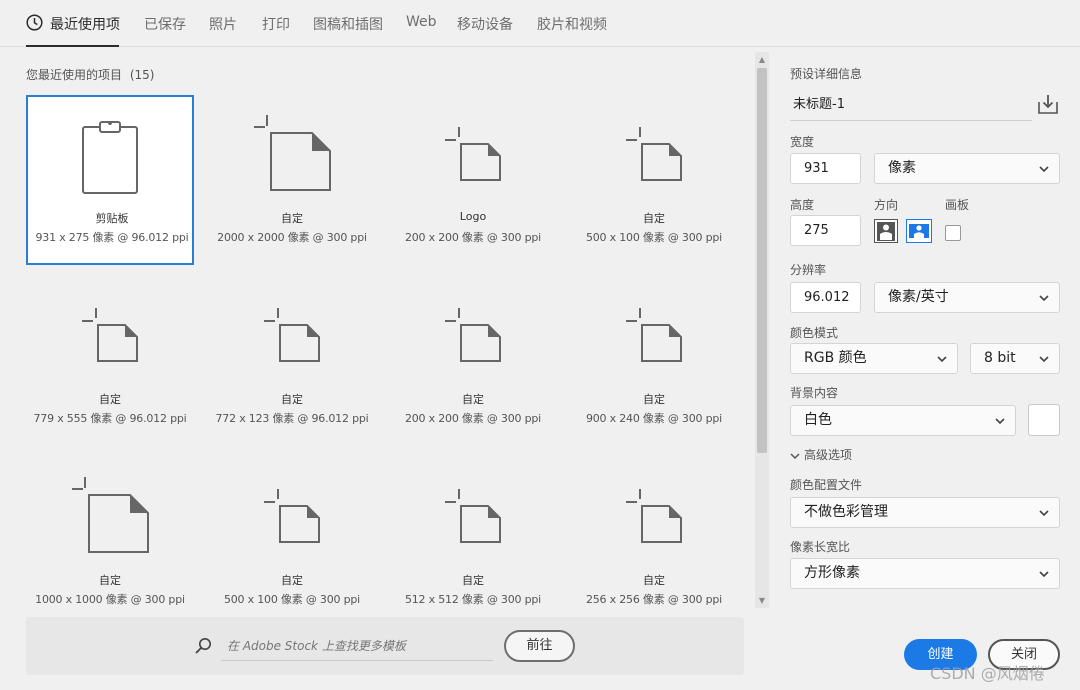  I want to click on preset-tile-size: 900 x 240 像素 @ 300 ppi, so click(654, 418).